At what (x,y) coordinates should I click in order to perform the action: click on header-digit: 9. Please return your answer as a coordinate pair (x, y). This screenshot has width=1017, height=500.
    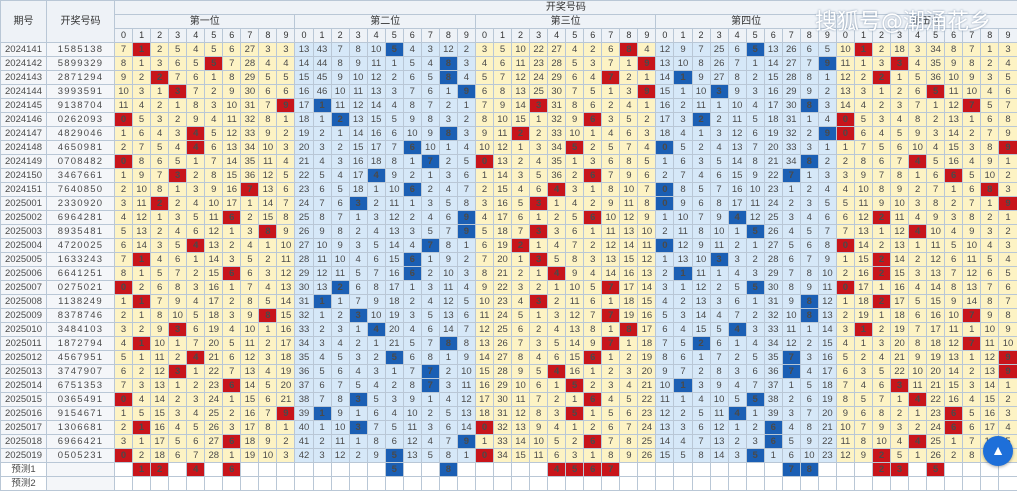
    Looking at the image, I should click on (466, 35).